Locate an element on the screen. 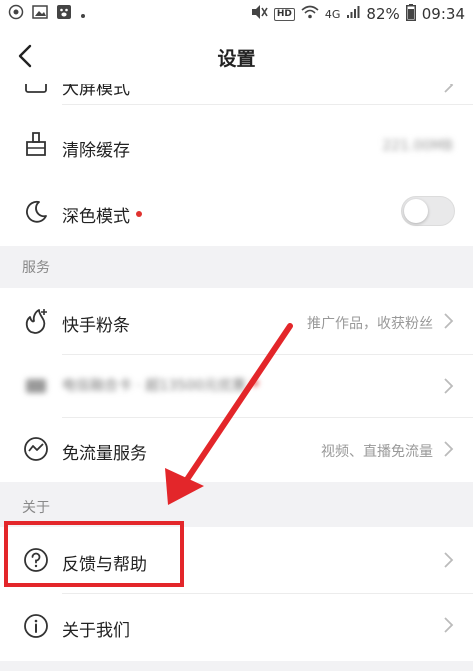 The image size is (473, 671). settings-row-label: 关于我们 is located at coordinates (96, 631).